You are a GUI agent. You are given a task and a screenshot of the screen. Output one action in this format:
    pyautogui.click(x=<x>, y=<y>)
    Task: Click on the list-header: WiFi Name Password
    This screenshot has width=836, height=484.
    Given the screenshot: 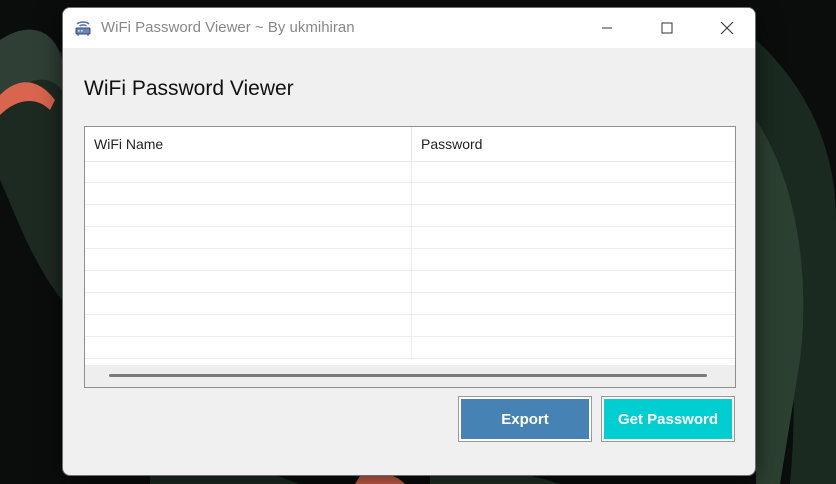 What is the action you would take?
    pyautogui.click(x=410, y=144)
    